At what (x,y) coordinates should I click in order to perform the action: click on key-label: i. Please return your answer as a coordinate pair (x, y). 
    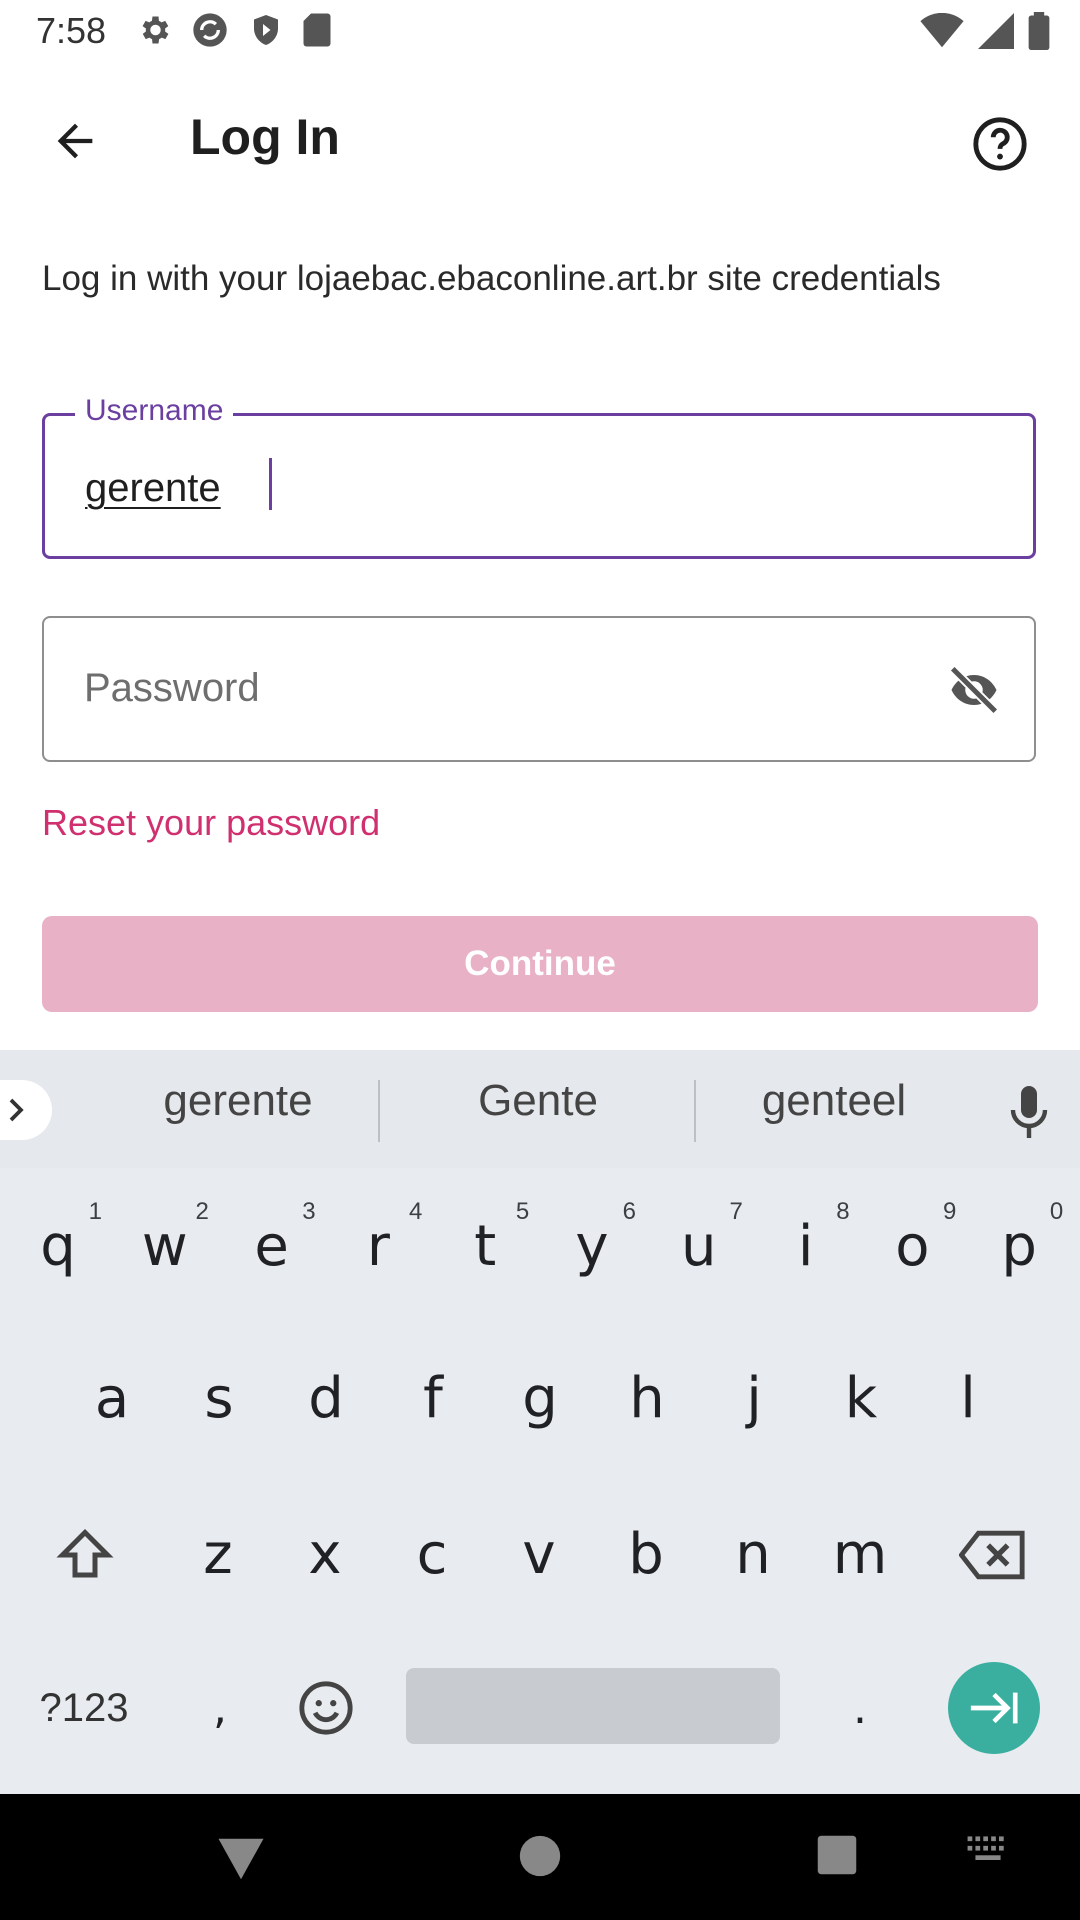
    Looking at the image, I should click on (805, 1246).